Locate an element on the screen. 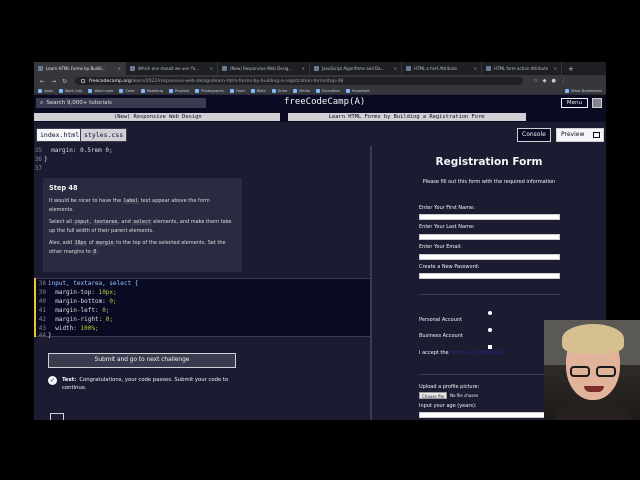 This screenshot has height=480, width=640. star-icon: ☆ is located at coordinates (535, 81).